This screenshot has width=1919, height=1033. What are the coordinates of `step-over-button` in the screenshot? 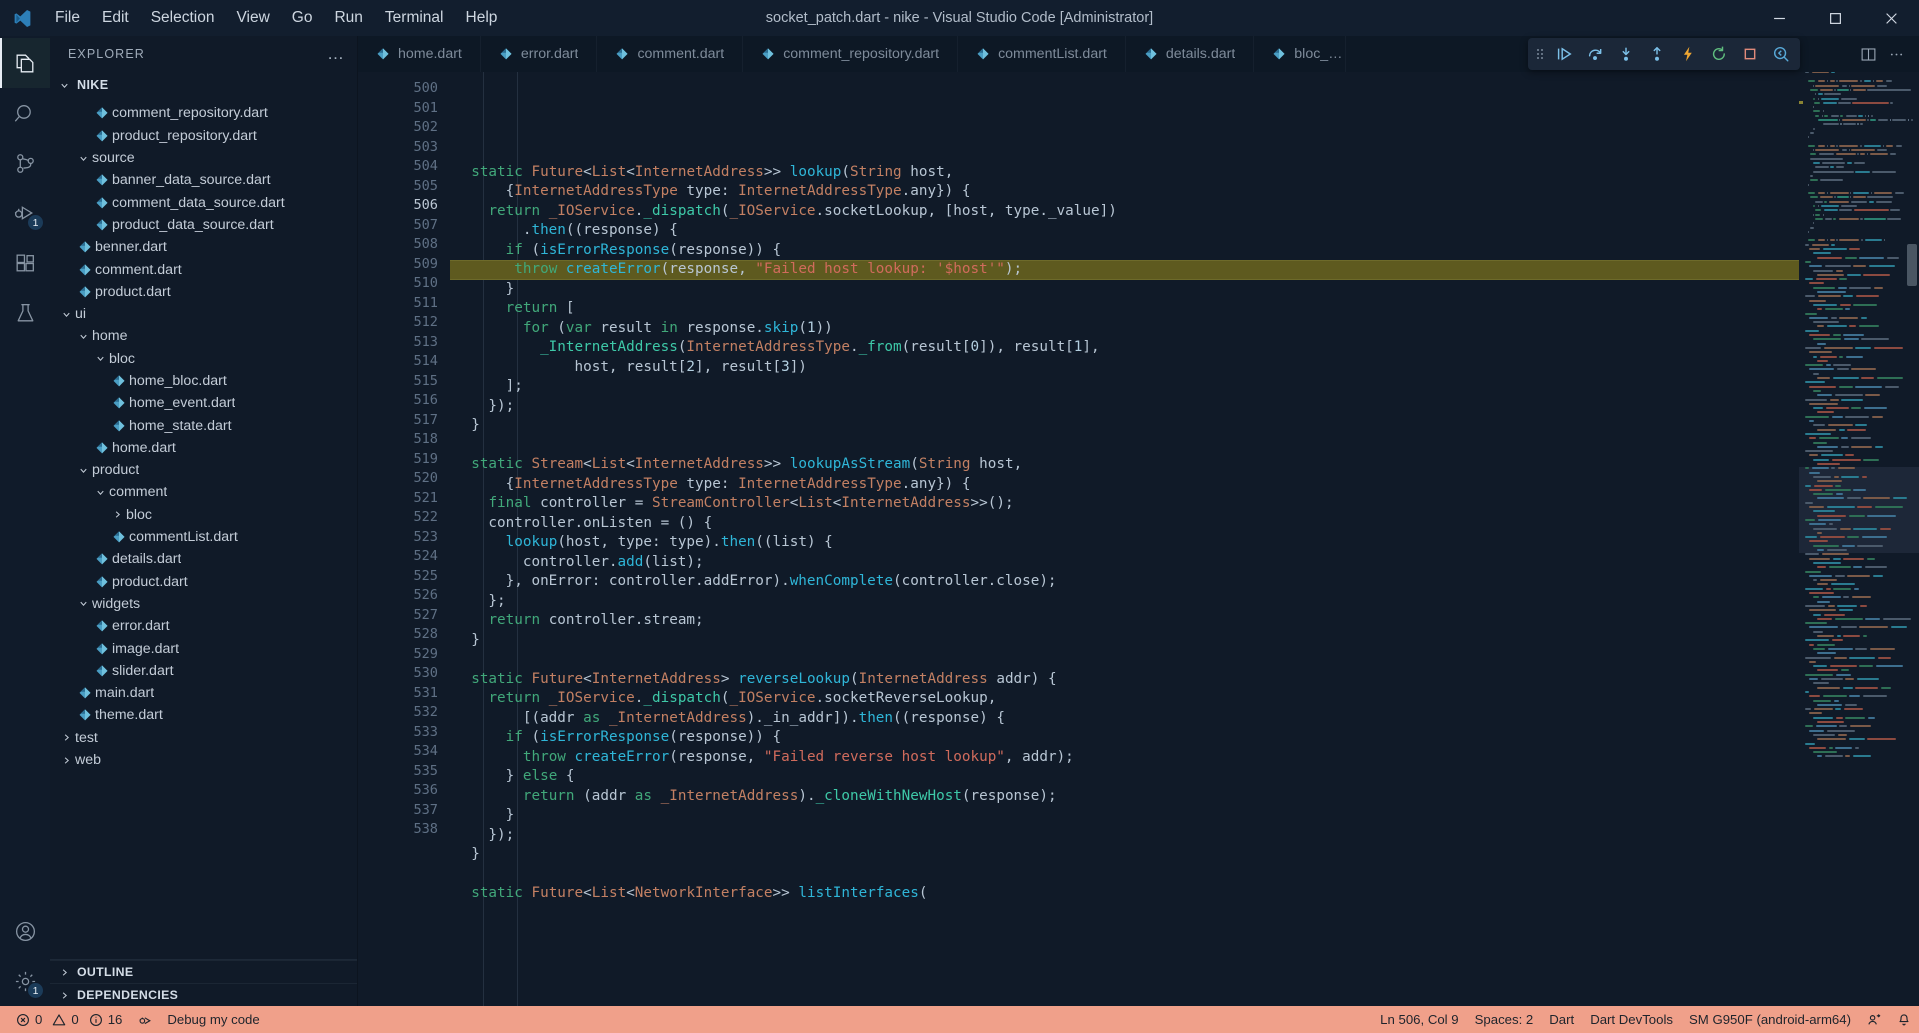 It's located at (1595, 54).